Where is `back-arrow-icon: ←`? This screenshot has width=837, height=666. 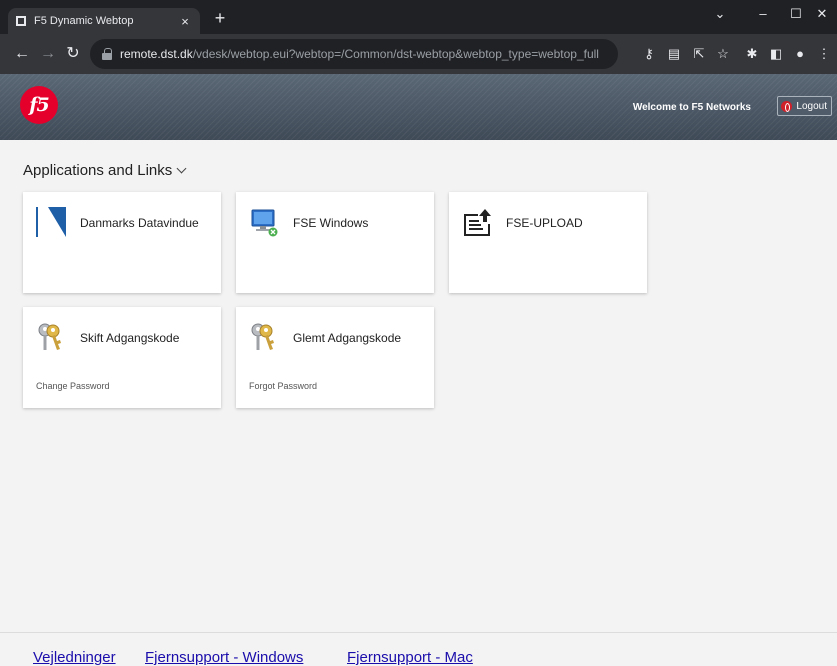
back-arrow-icon: ← is located at coordinates (22, 54).